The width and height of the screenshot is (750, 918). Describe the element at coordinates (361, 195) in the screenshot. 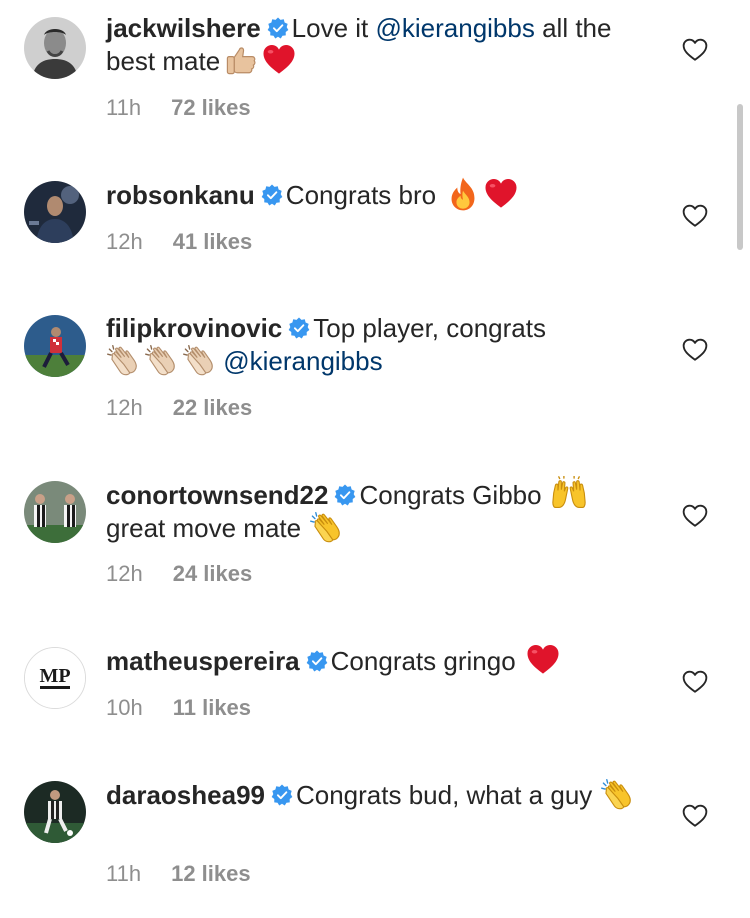

I see `comment-body: Congrats bro` at that location.